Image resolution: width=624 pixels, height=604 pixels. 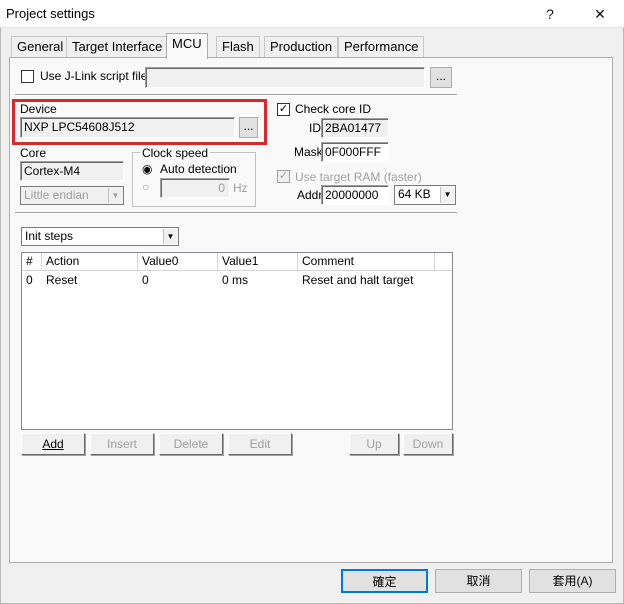 I want to click on device-field: NXP LPC54608J512, so click(x=127, y=127).